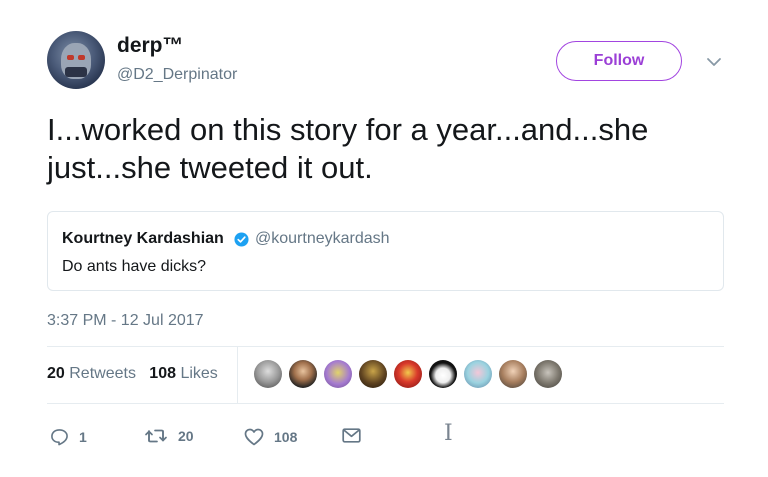  What do you see at coordinates (237, 375) in the screenshot?
I see `stats-separator` at bounding box center [237, 375].